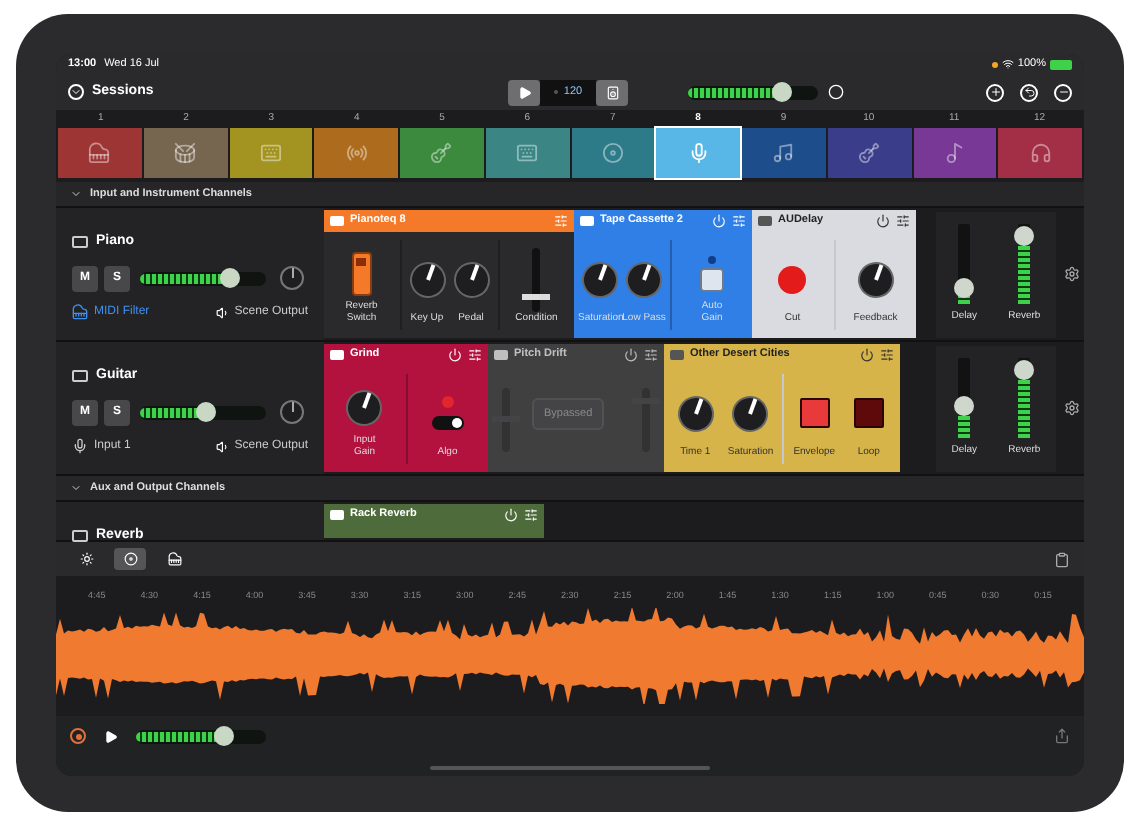 This screenshot has height=826, width=1140. I want to click on fader-handle, so click(536, 296).